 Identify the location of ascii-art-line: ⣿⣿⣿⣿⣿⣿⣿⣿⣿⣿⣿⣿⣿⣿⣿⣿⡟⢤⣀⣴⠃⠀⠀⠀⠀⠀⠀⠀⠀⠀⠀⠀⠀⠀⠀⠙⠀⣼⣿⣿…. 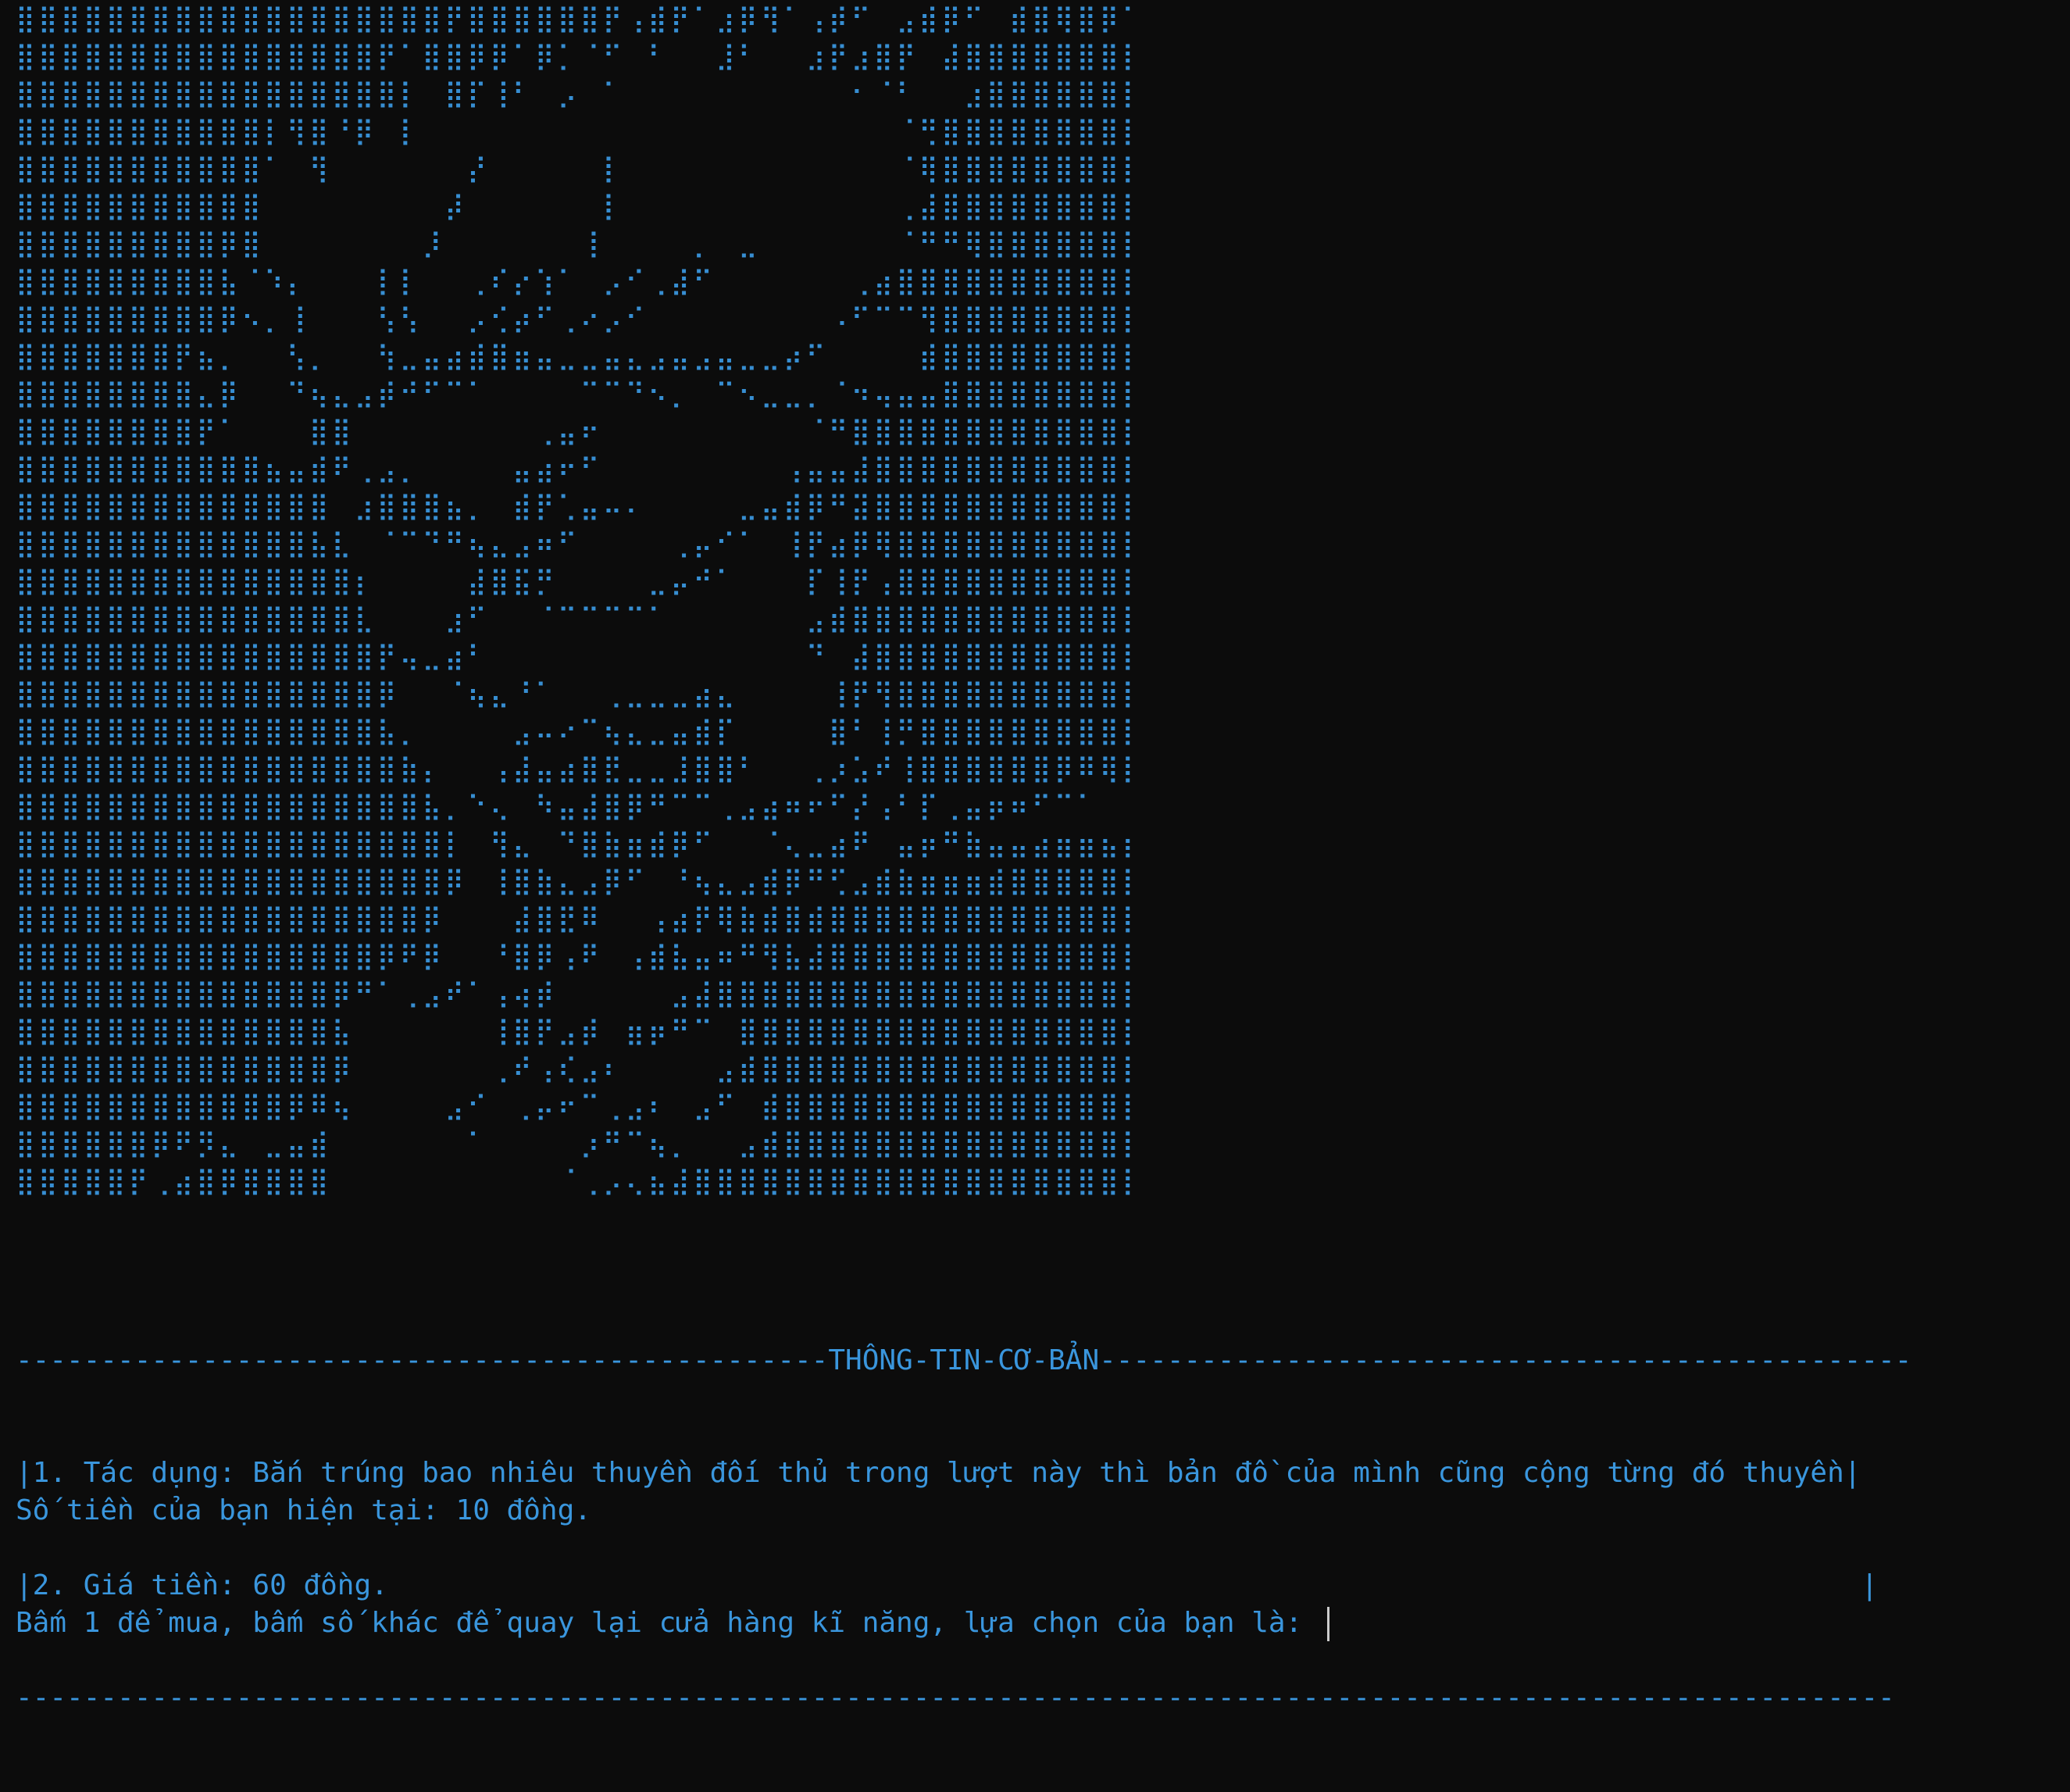
(574, 656).